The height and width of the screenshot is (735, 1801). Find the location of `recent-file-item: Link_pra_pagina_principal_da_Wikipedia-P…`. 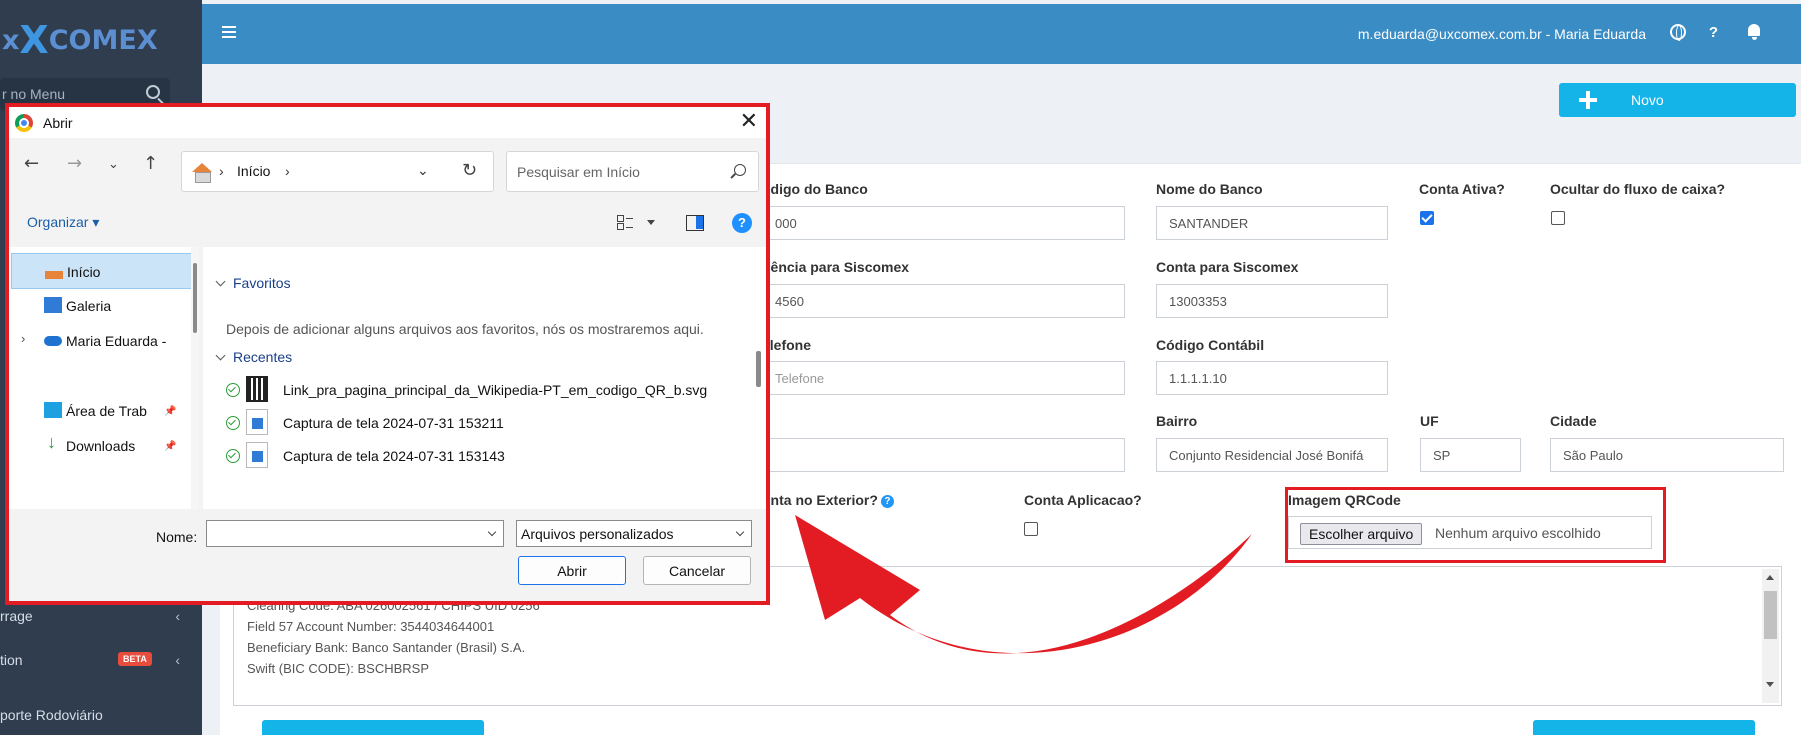

recent-file-item: Link_pra_pagina_principal_da_Wikipedia-P… is located at coordinates (486, 390).